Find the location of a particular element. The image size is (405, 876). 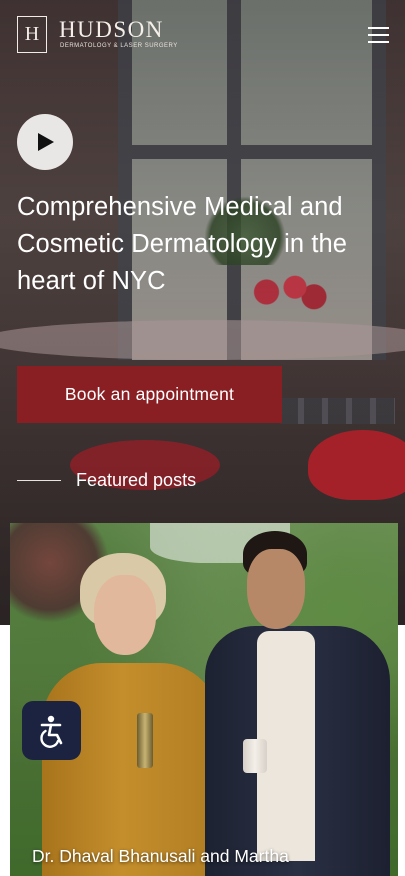

hamburger-menu-icon is located at coordinates (379, 35).